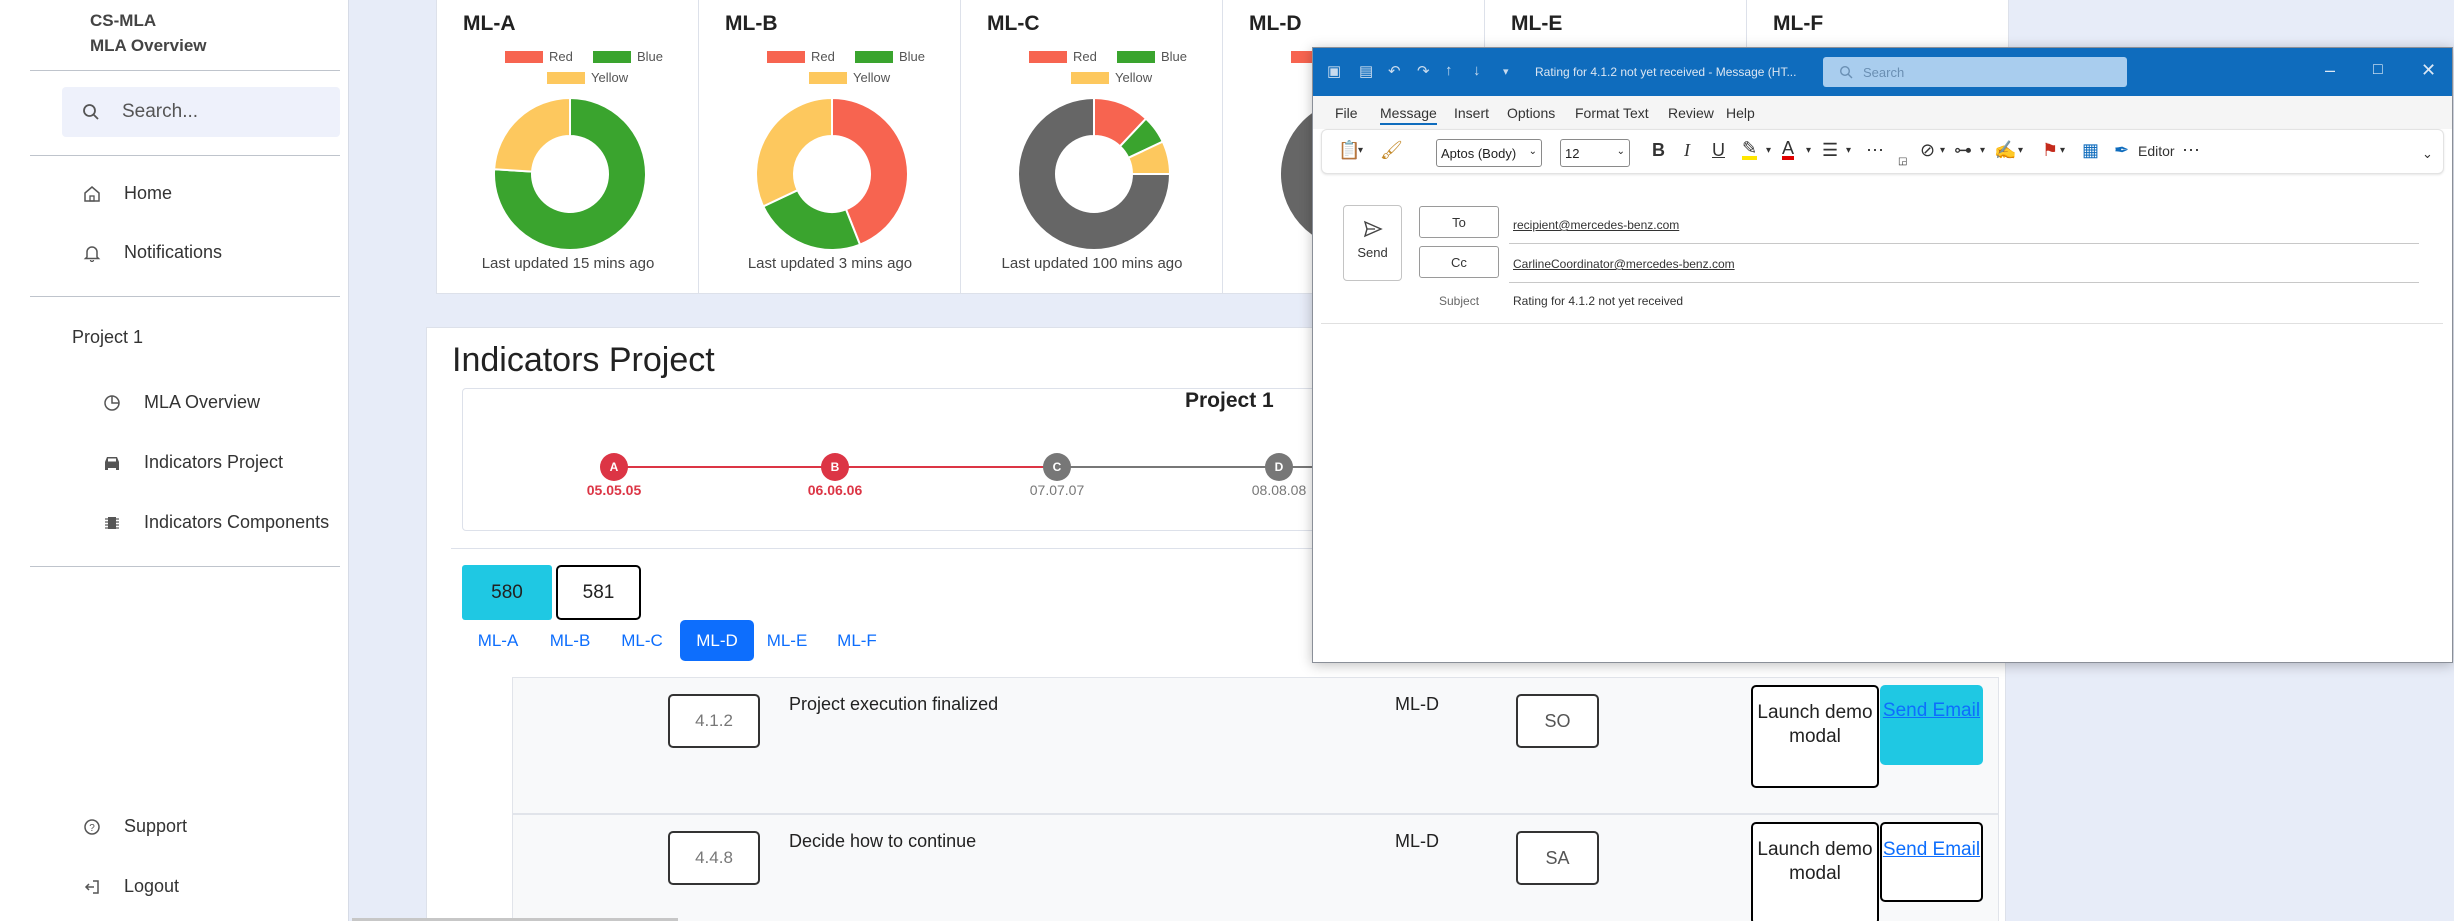 This screenshot has height=921, width=2454. I want to click on customize-icon: ▾, so click(1506, 71).